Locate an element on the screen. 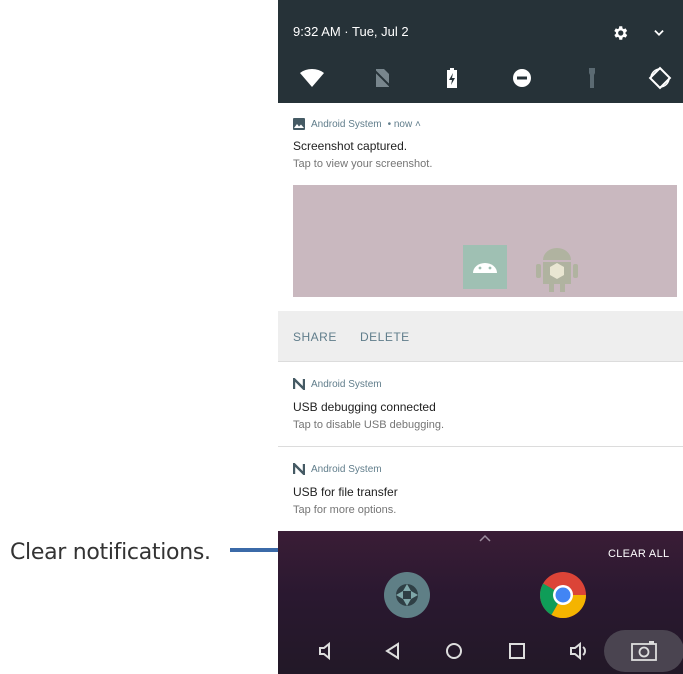  do-not-disturb-icon is located at coordinates (522, 78).